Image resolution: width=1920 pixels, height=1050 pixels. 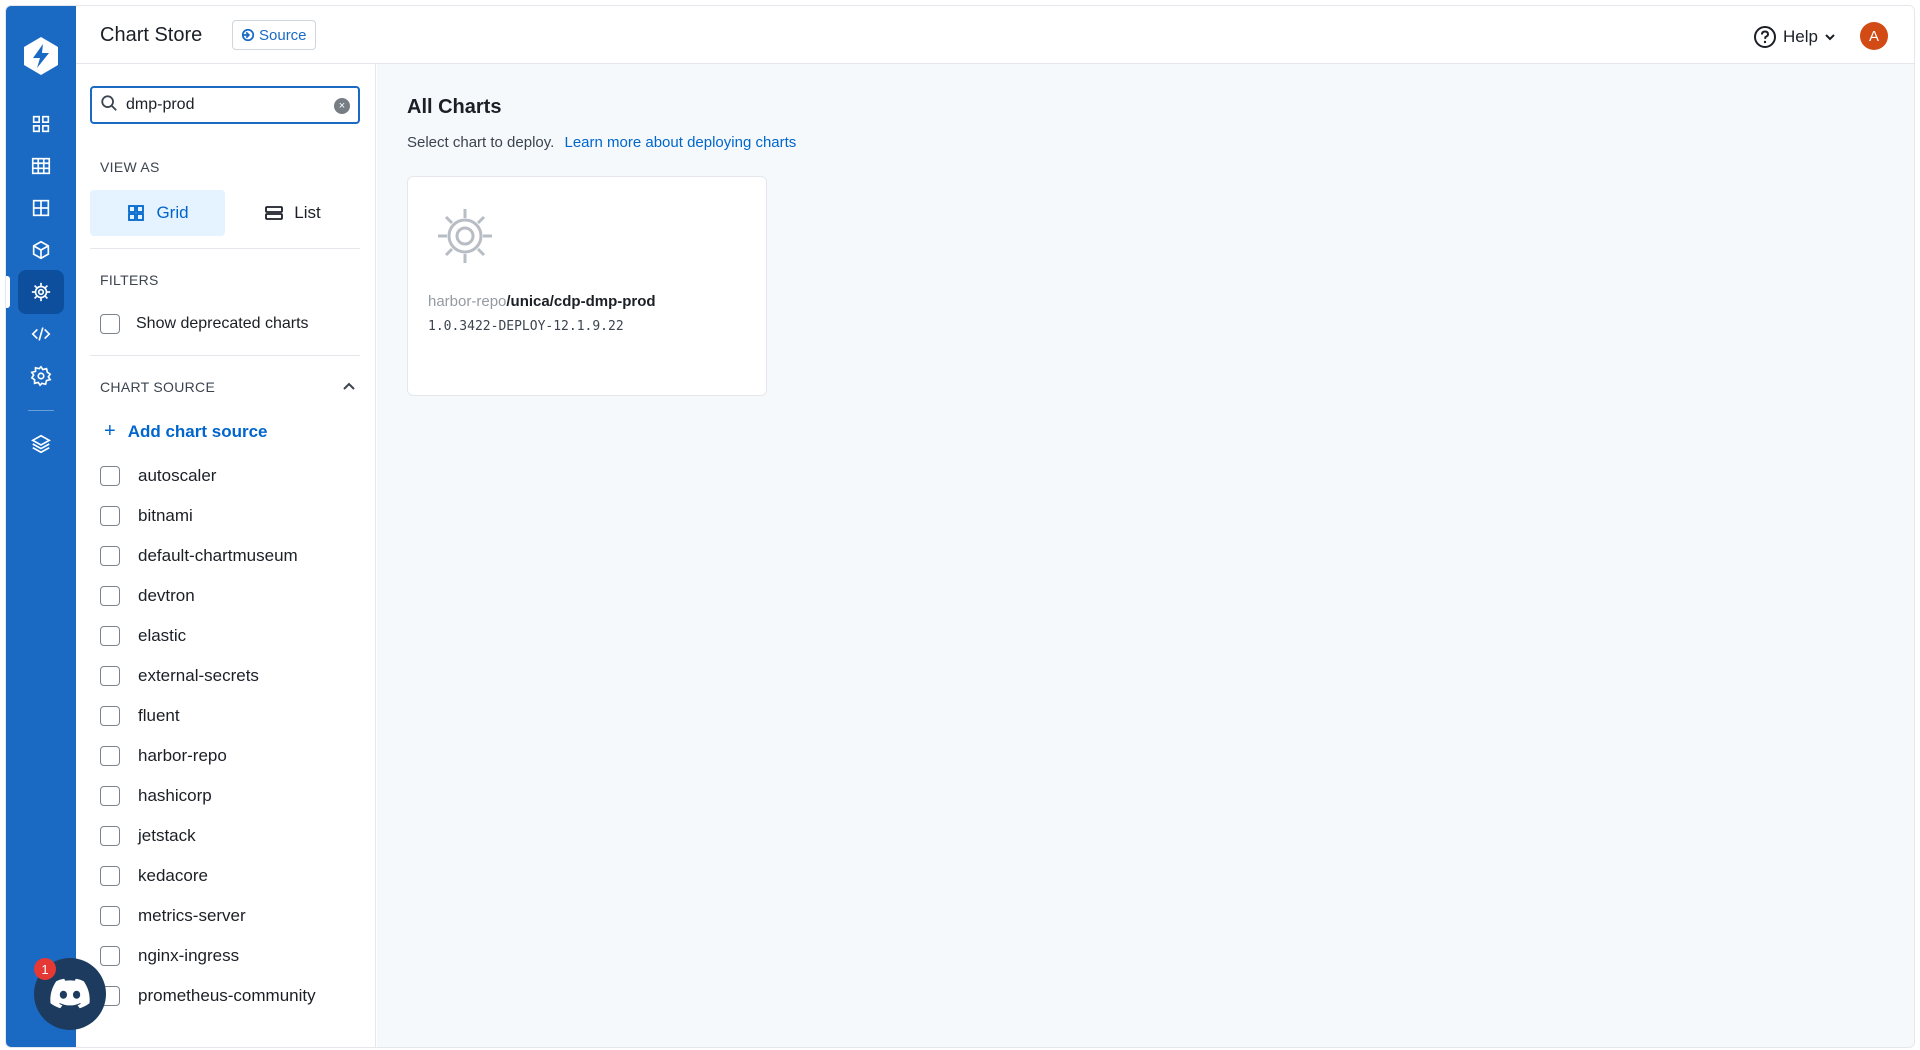 I want to click on chart-source-item: jetstack, so click(x=208, y=836).